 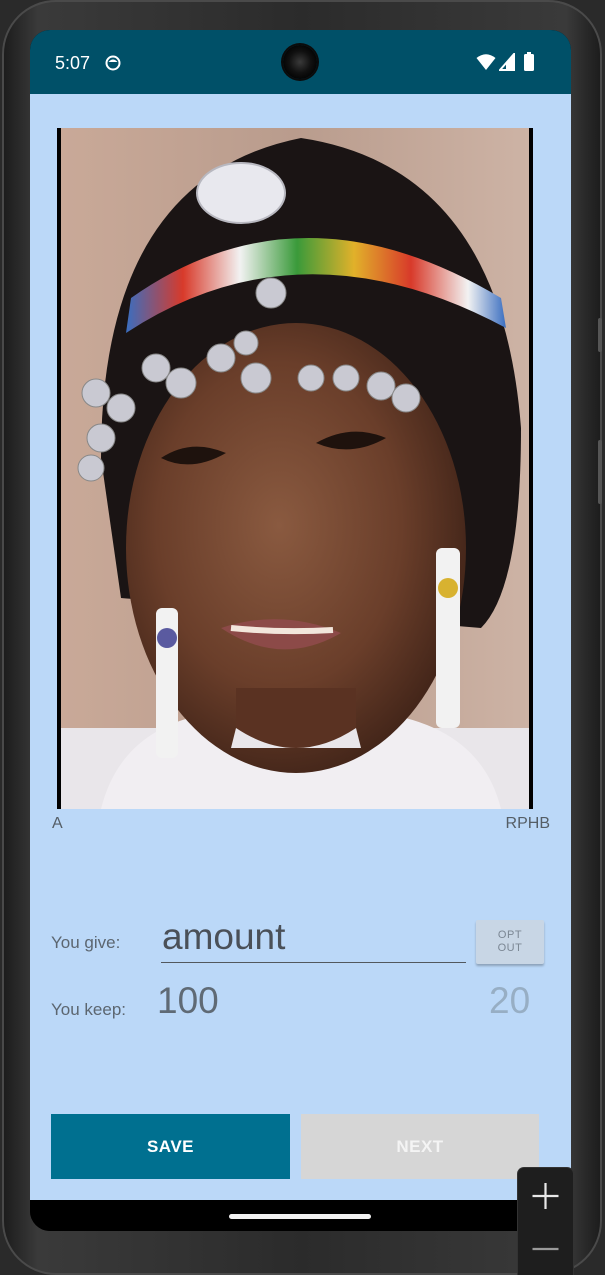 What do you see at coordinates (507, 62) in the screenshot?
I see `signal-icon` at bounding box center [507, 62].